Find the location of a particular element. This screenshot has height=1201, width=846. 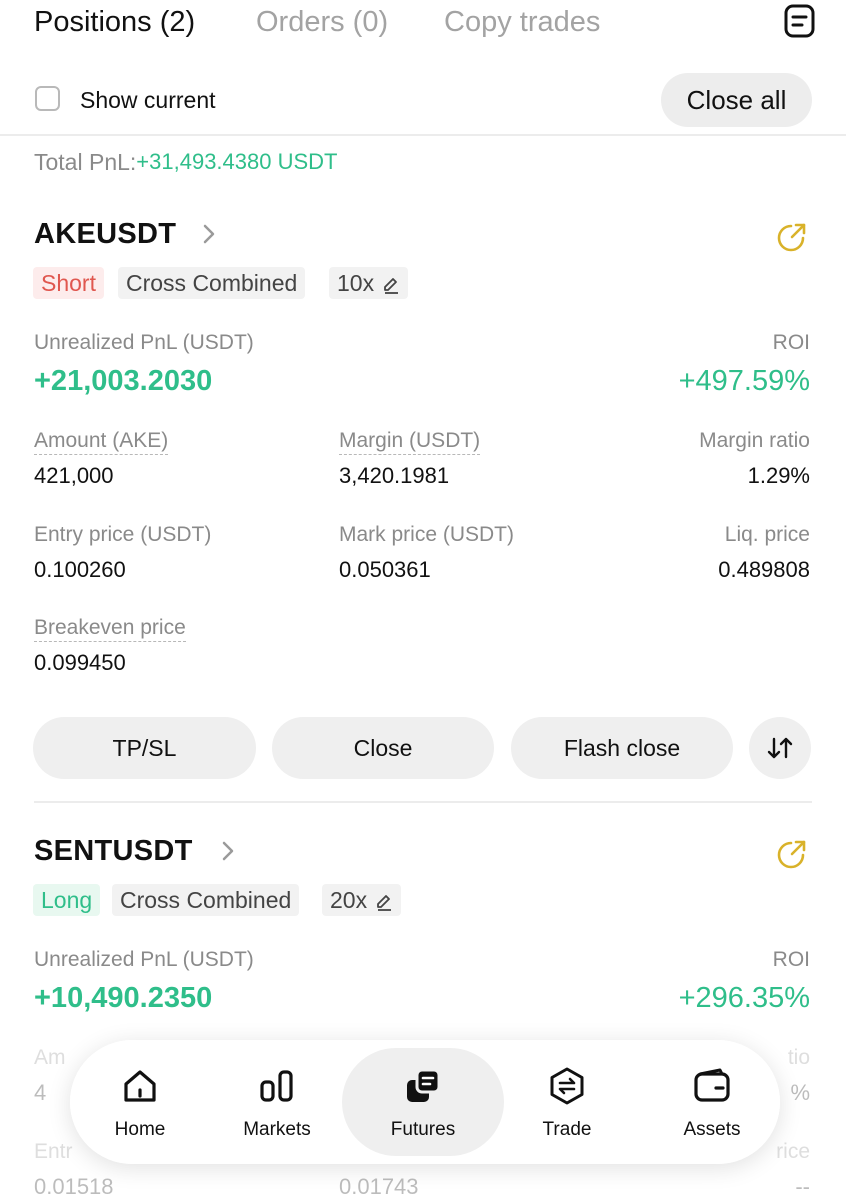

flash-close-button: Flash close is located at coordinates (622, 748).